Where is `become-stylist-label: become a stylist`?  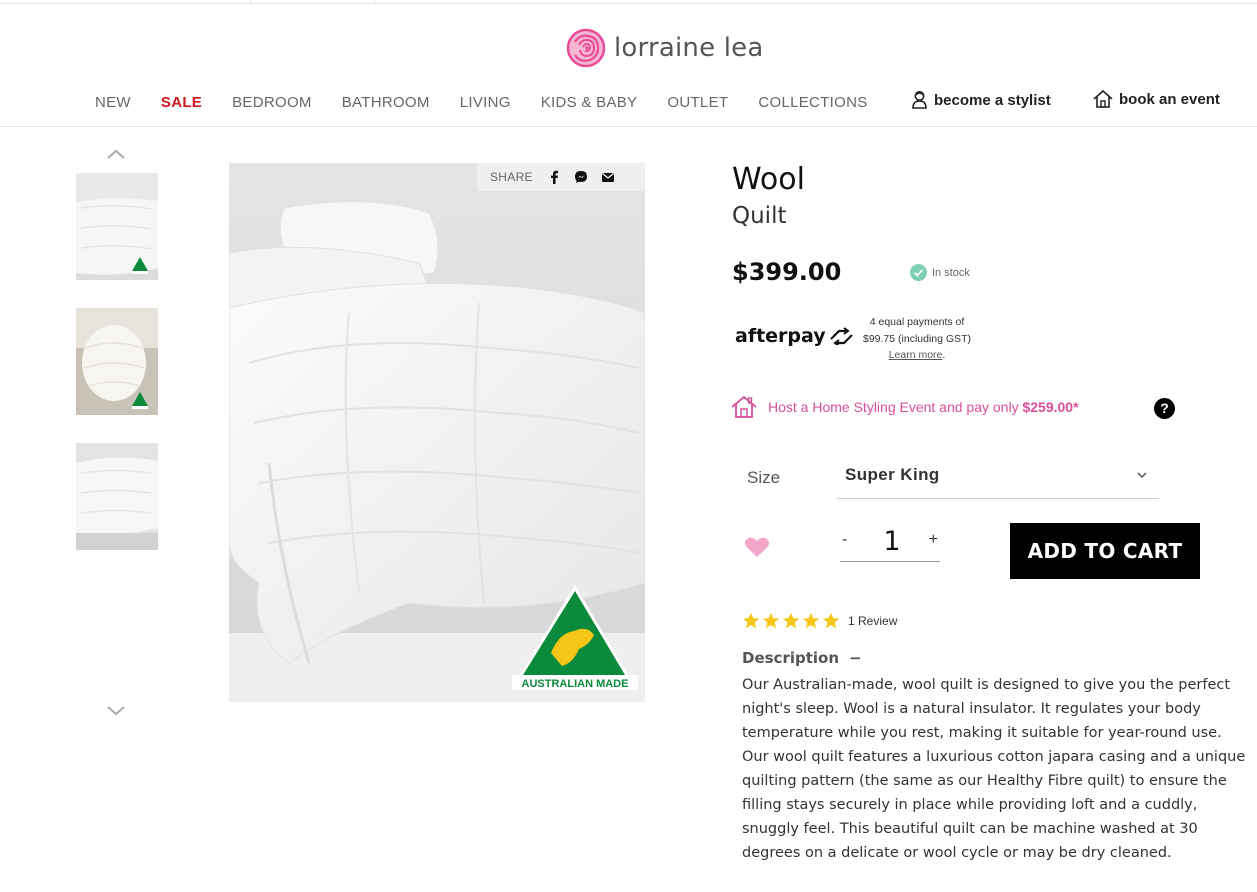
become-stylist-label: become a stylist is located at coordinates (992, 100).